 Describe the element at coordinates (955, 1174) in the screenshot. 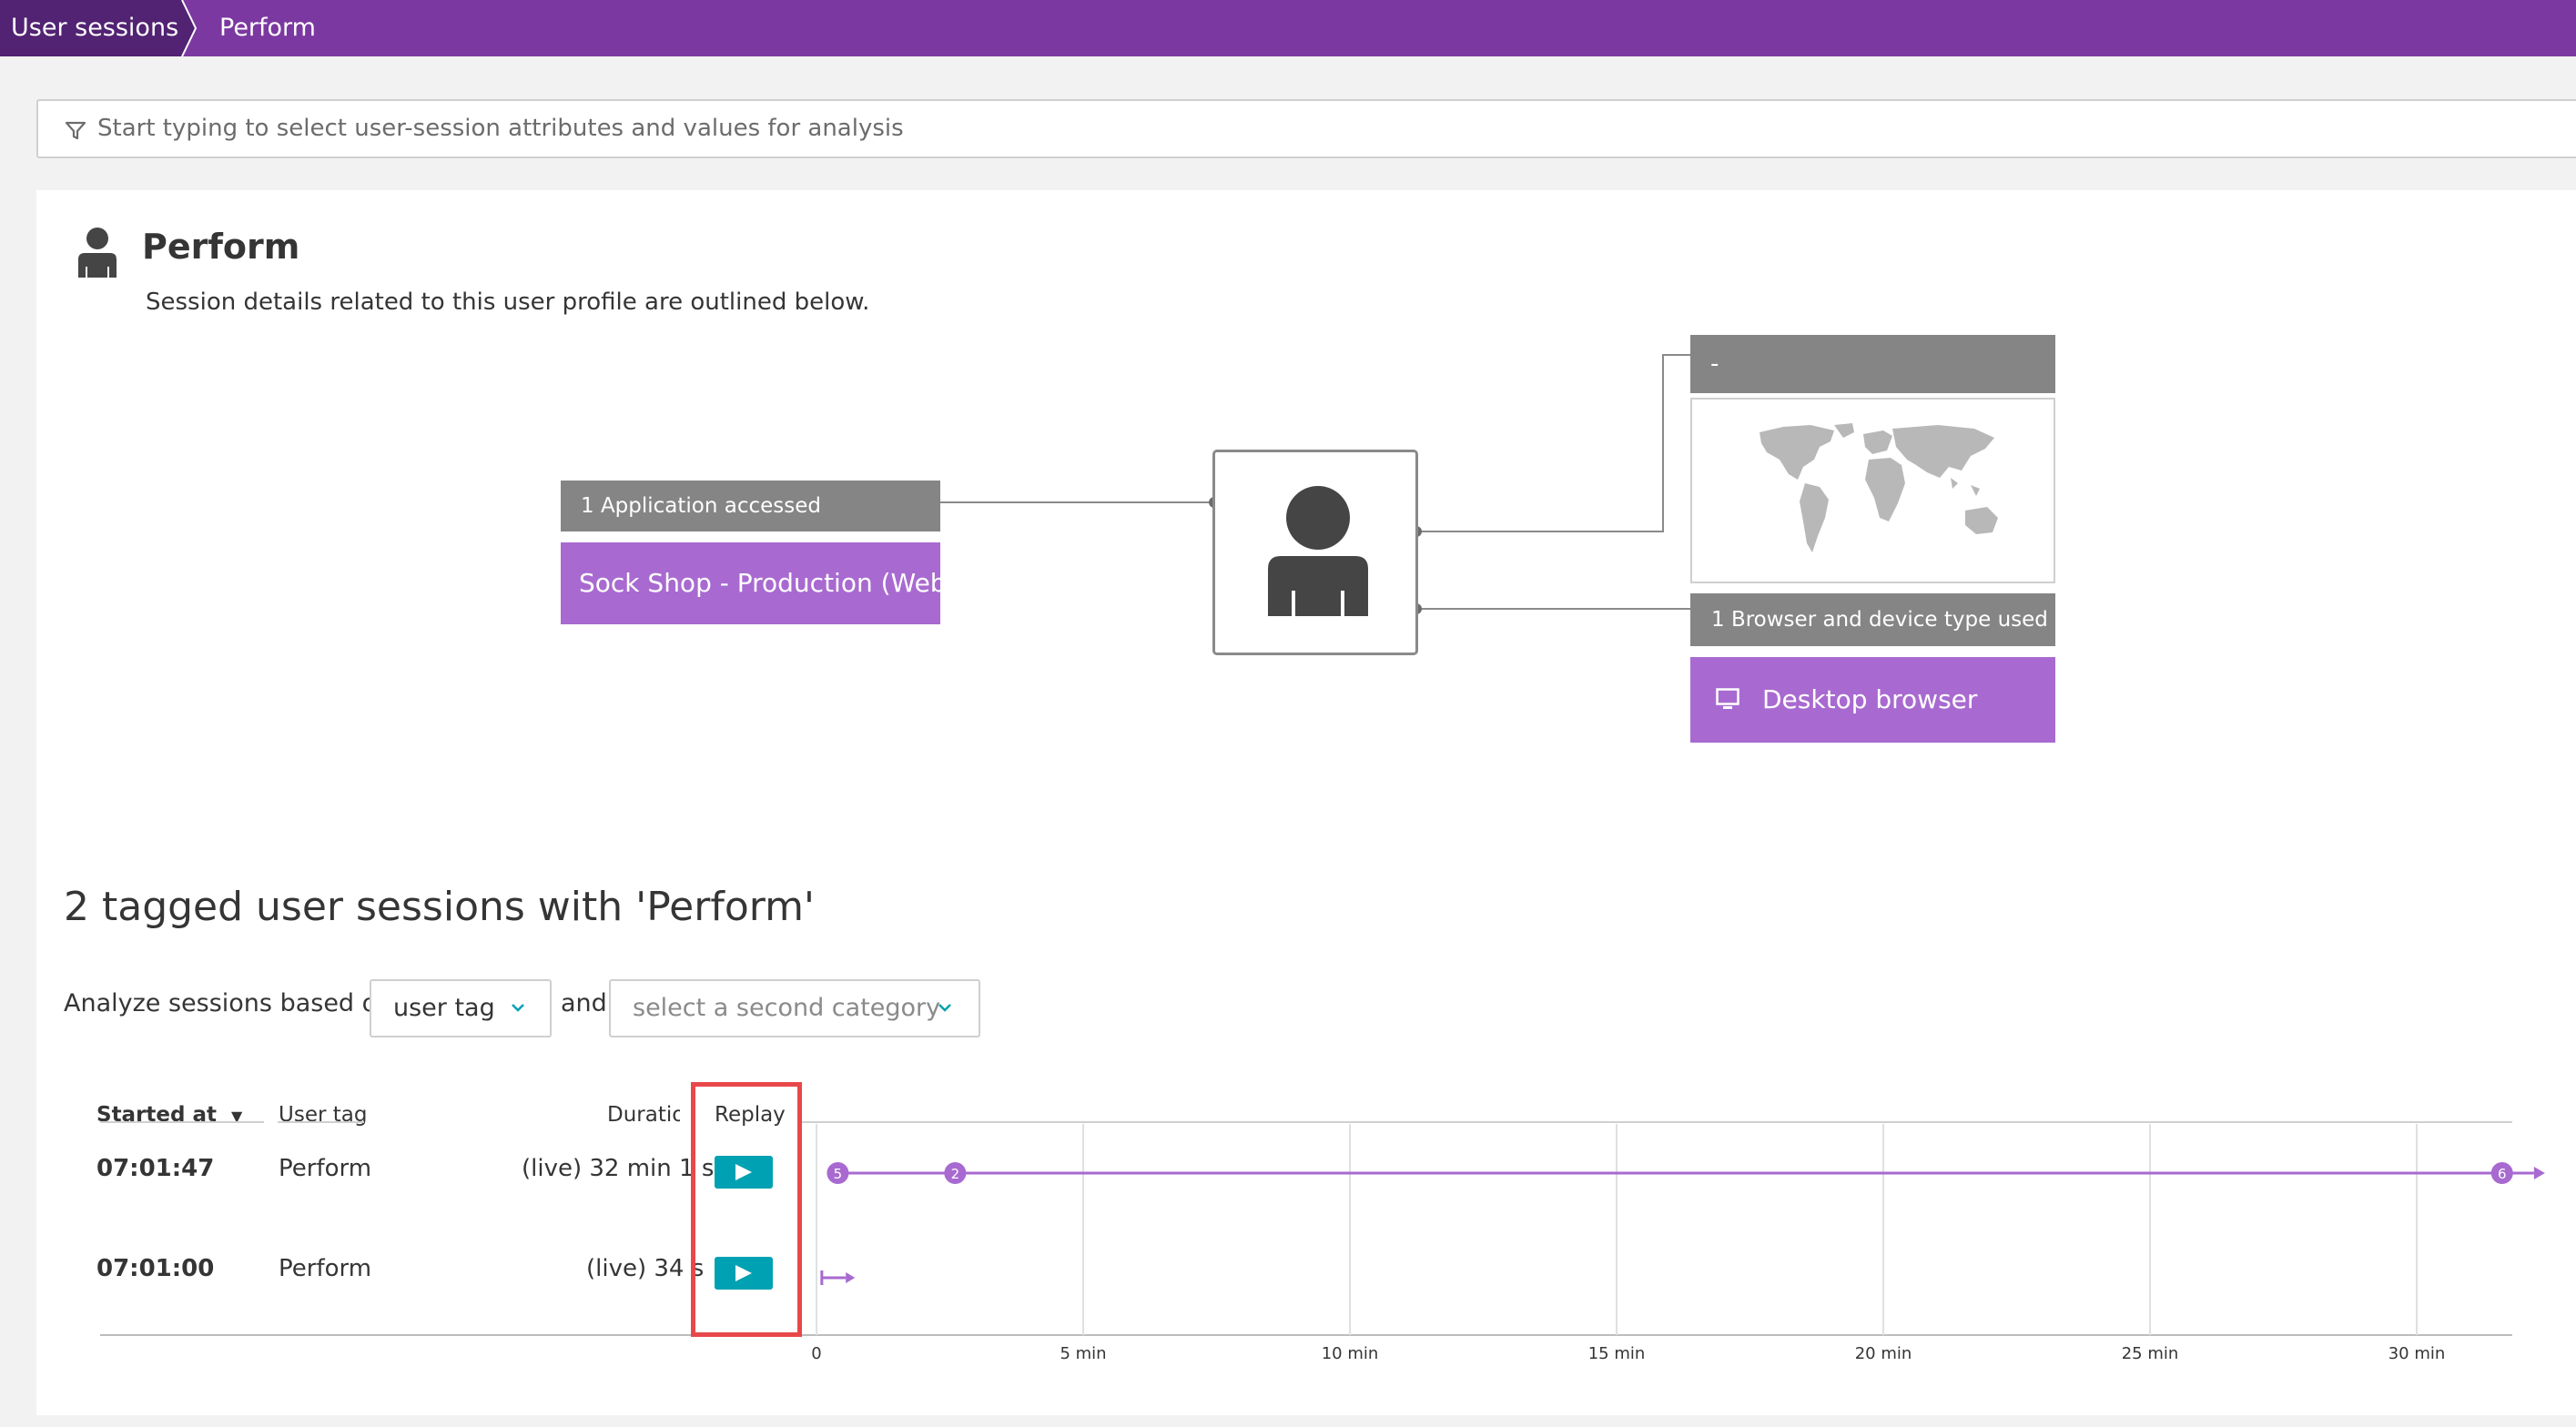

I see `timeline-event-count: 2` at that location.